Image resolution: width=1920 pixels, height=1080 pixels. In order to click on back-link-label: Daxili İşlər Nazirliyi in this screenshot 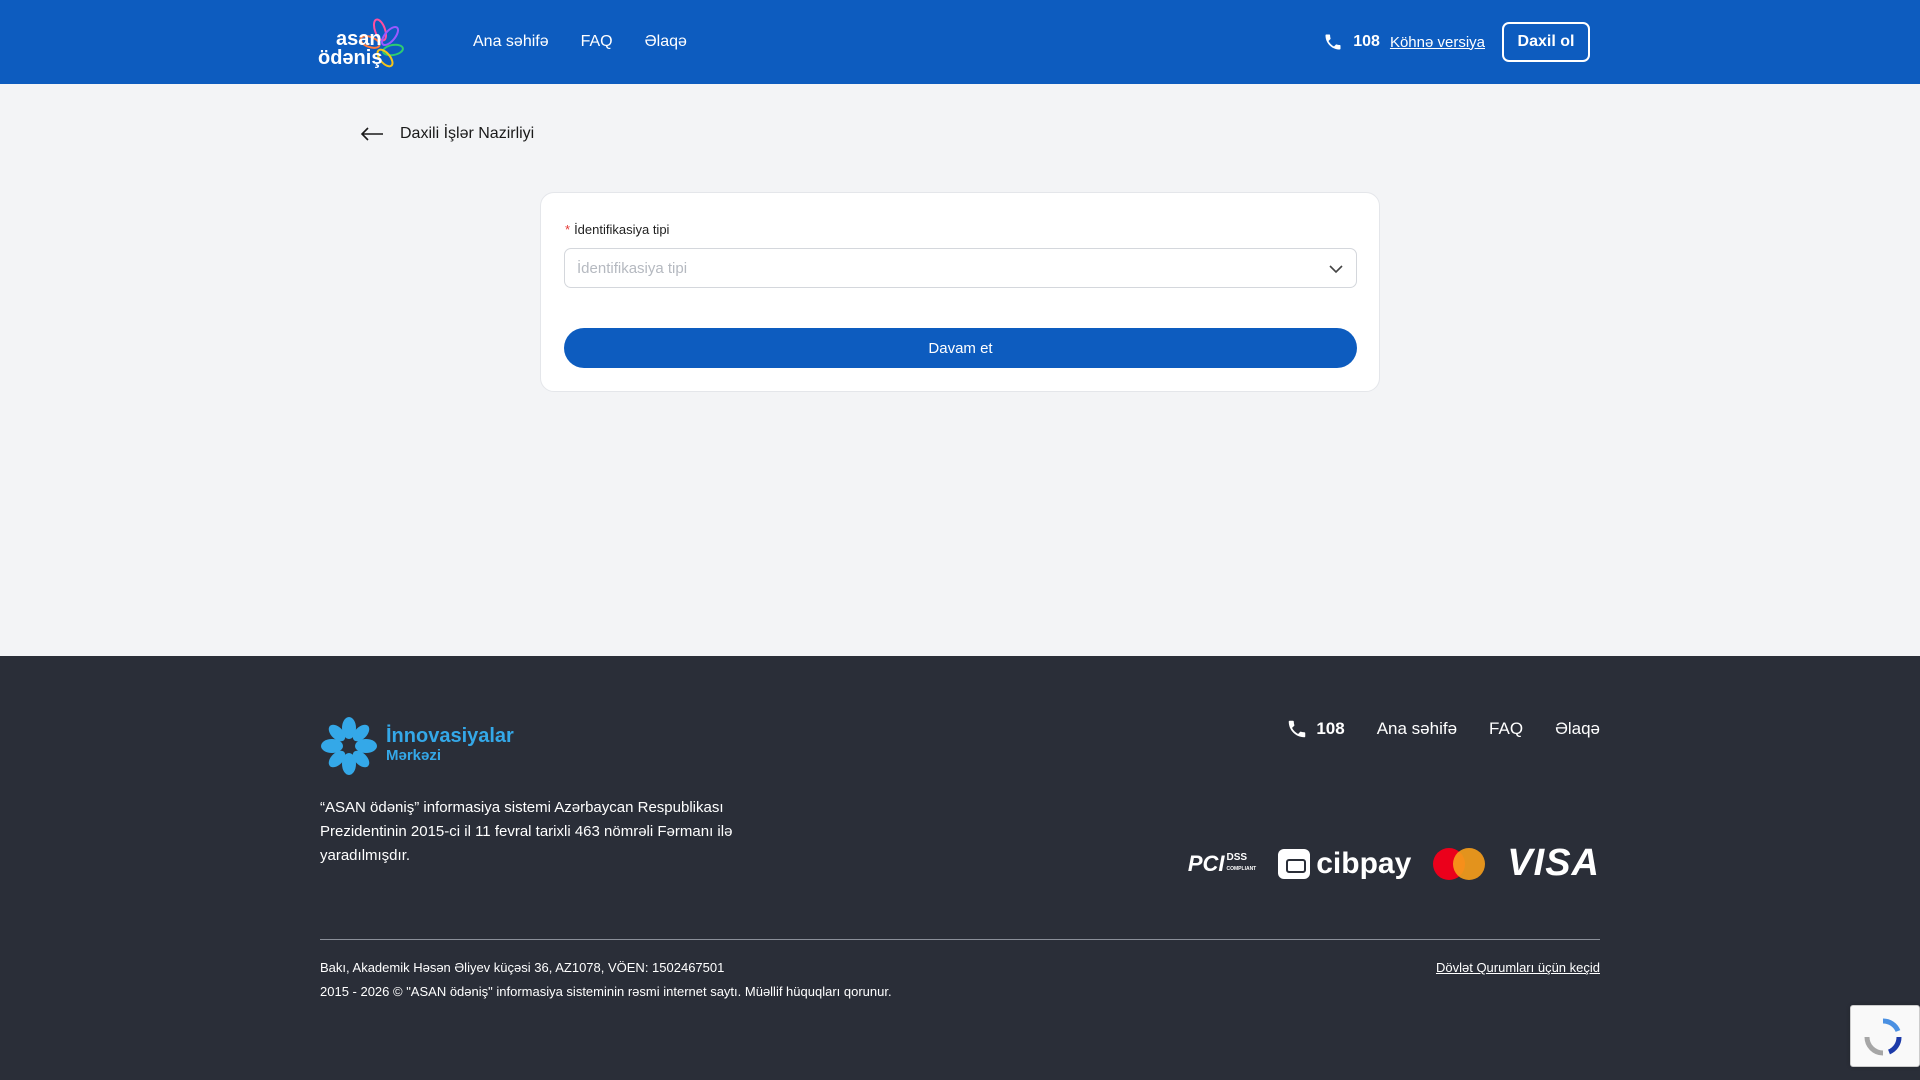, I will do `click(467, 133)`.